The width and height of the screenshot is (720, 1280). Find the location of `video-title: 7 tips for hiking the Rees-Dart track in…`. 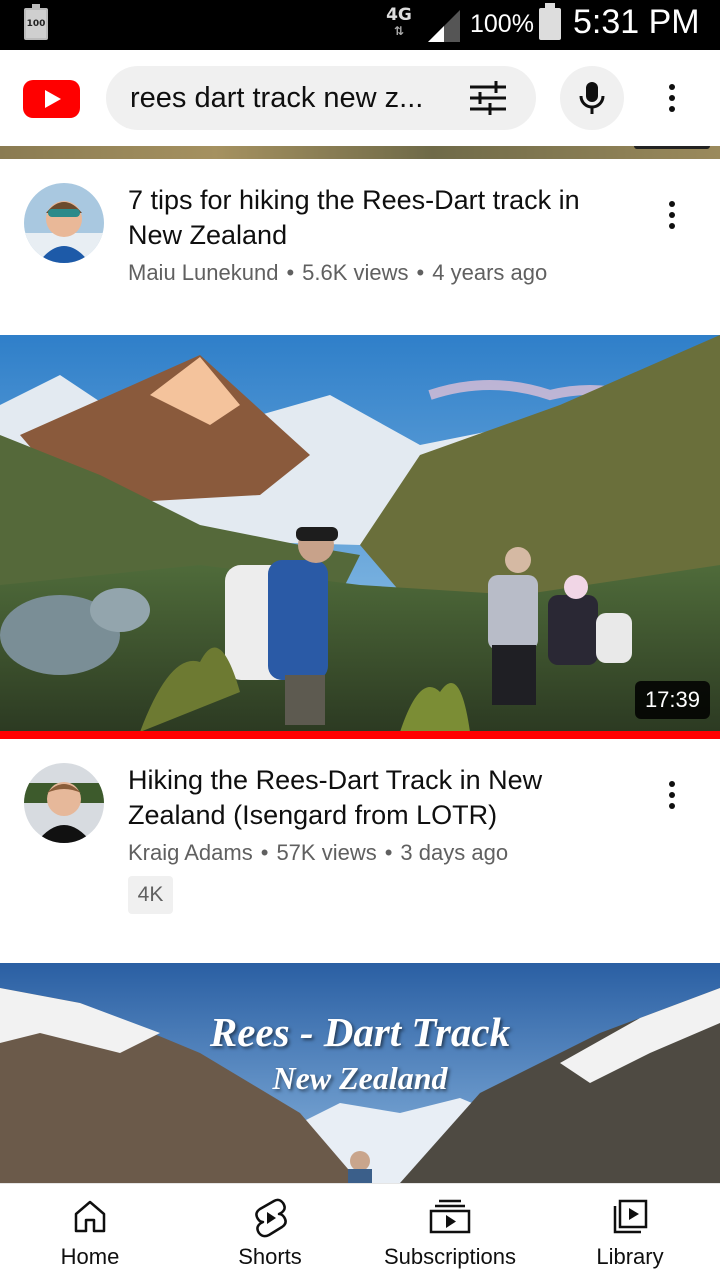

video-title: 7 tips for hiking the Rees-Dart track in… is located at coordinates (383, 218).